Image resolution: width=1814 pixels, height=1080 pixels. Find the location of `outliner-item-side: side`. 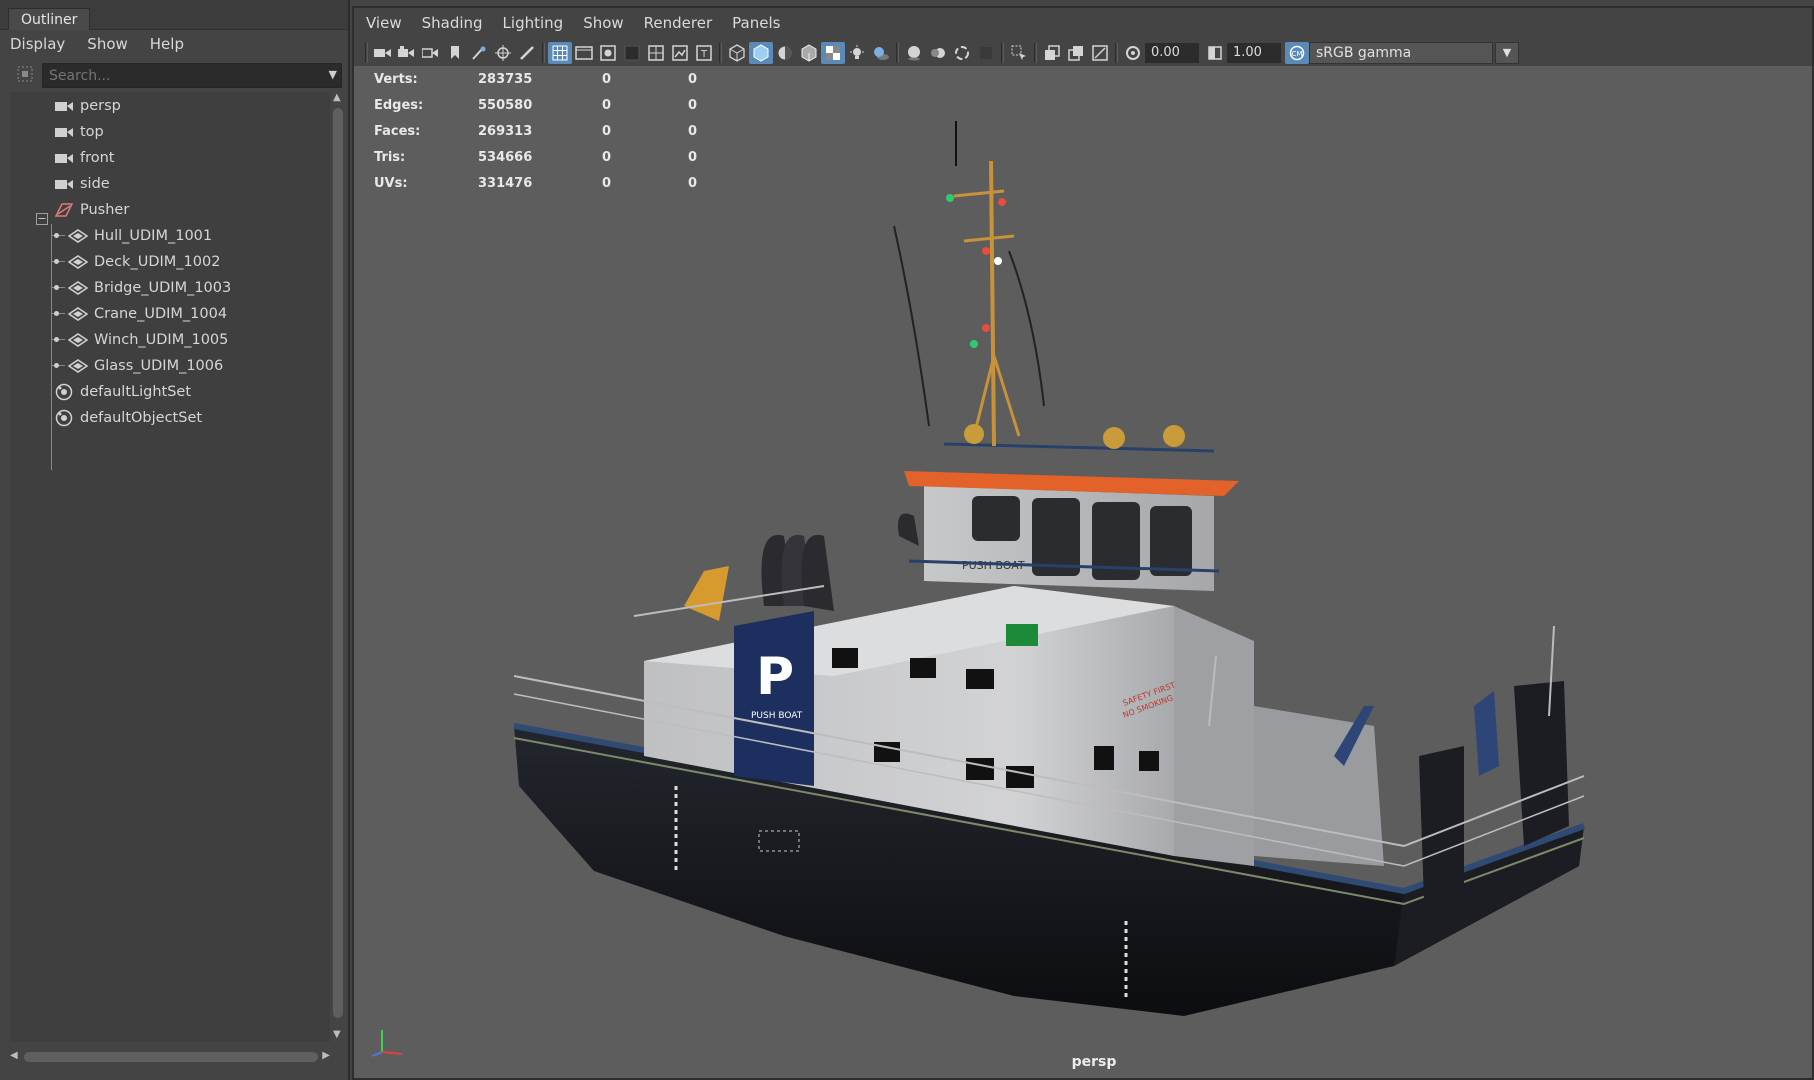

outliner-item-side: side is located at coordinates (82, 184).